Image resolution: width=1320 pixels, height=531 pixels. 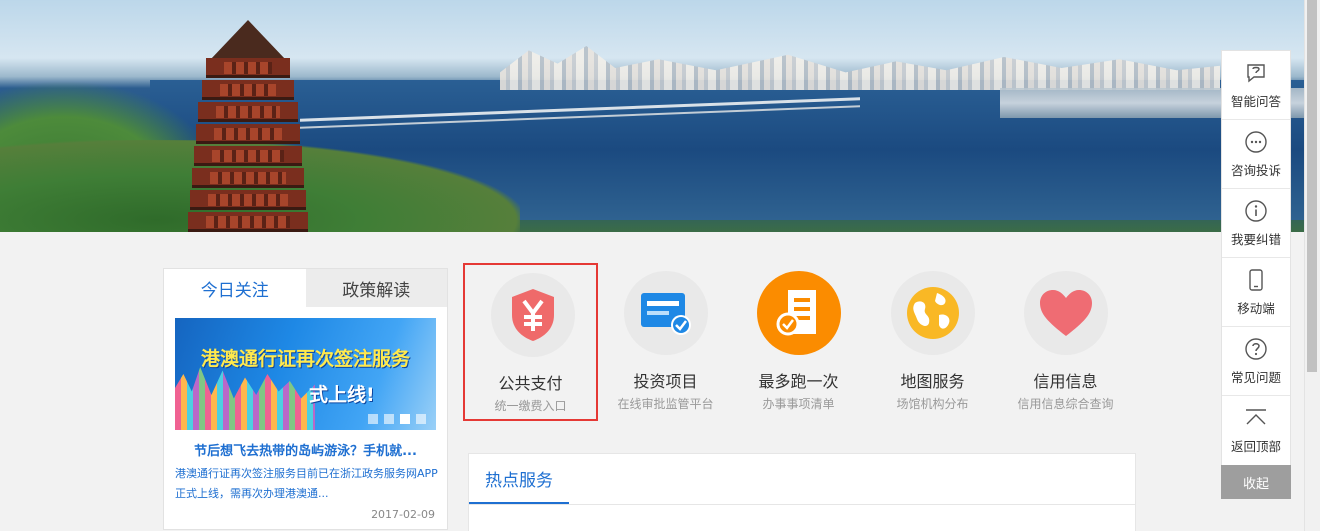 What do you see at coordinates (1256, 141) in the screenshot?
I see `message-dots-icon` at bounding box center [1256, 141].